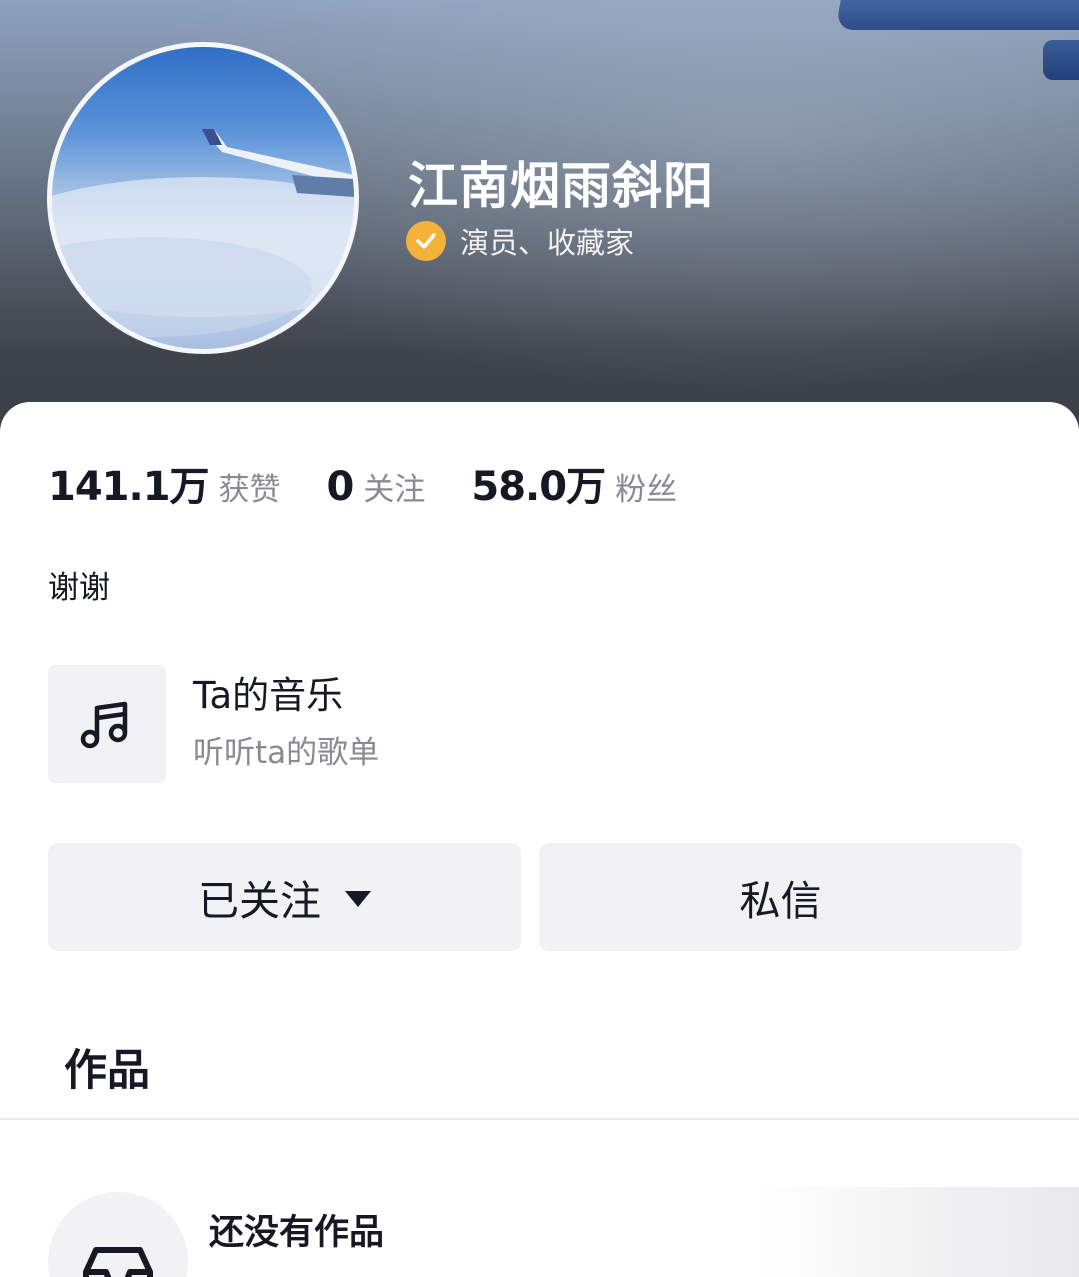 This screenshot has width=1079, height=1277. I want to click on followed-button: 已关注, so click(284, 897).